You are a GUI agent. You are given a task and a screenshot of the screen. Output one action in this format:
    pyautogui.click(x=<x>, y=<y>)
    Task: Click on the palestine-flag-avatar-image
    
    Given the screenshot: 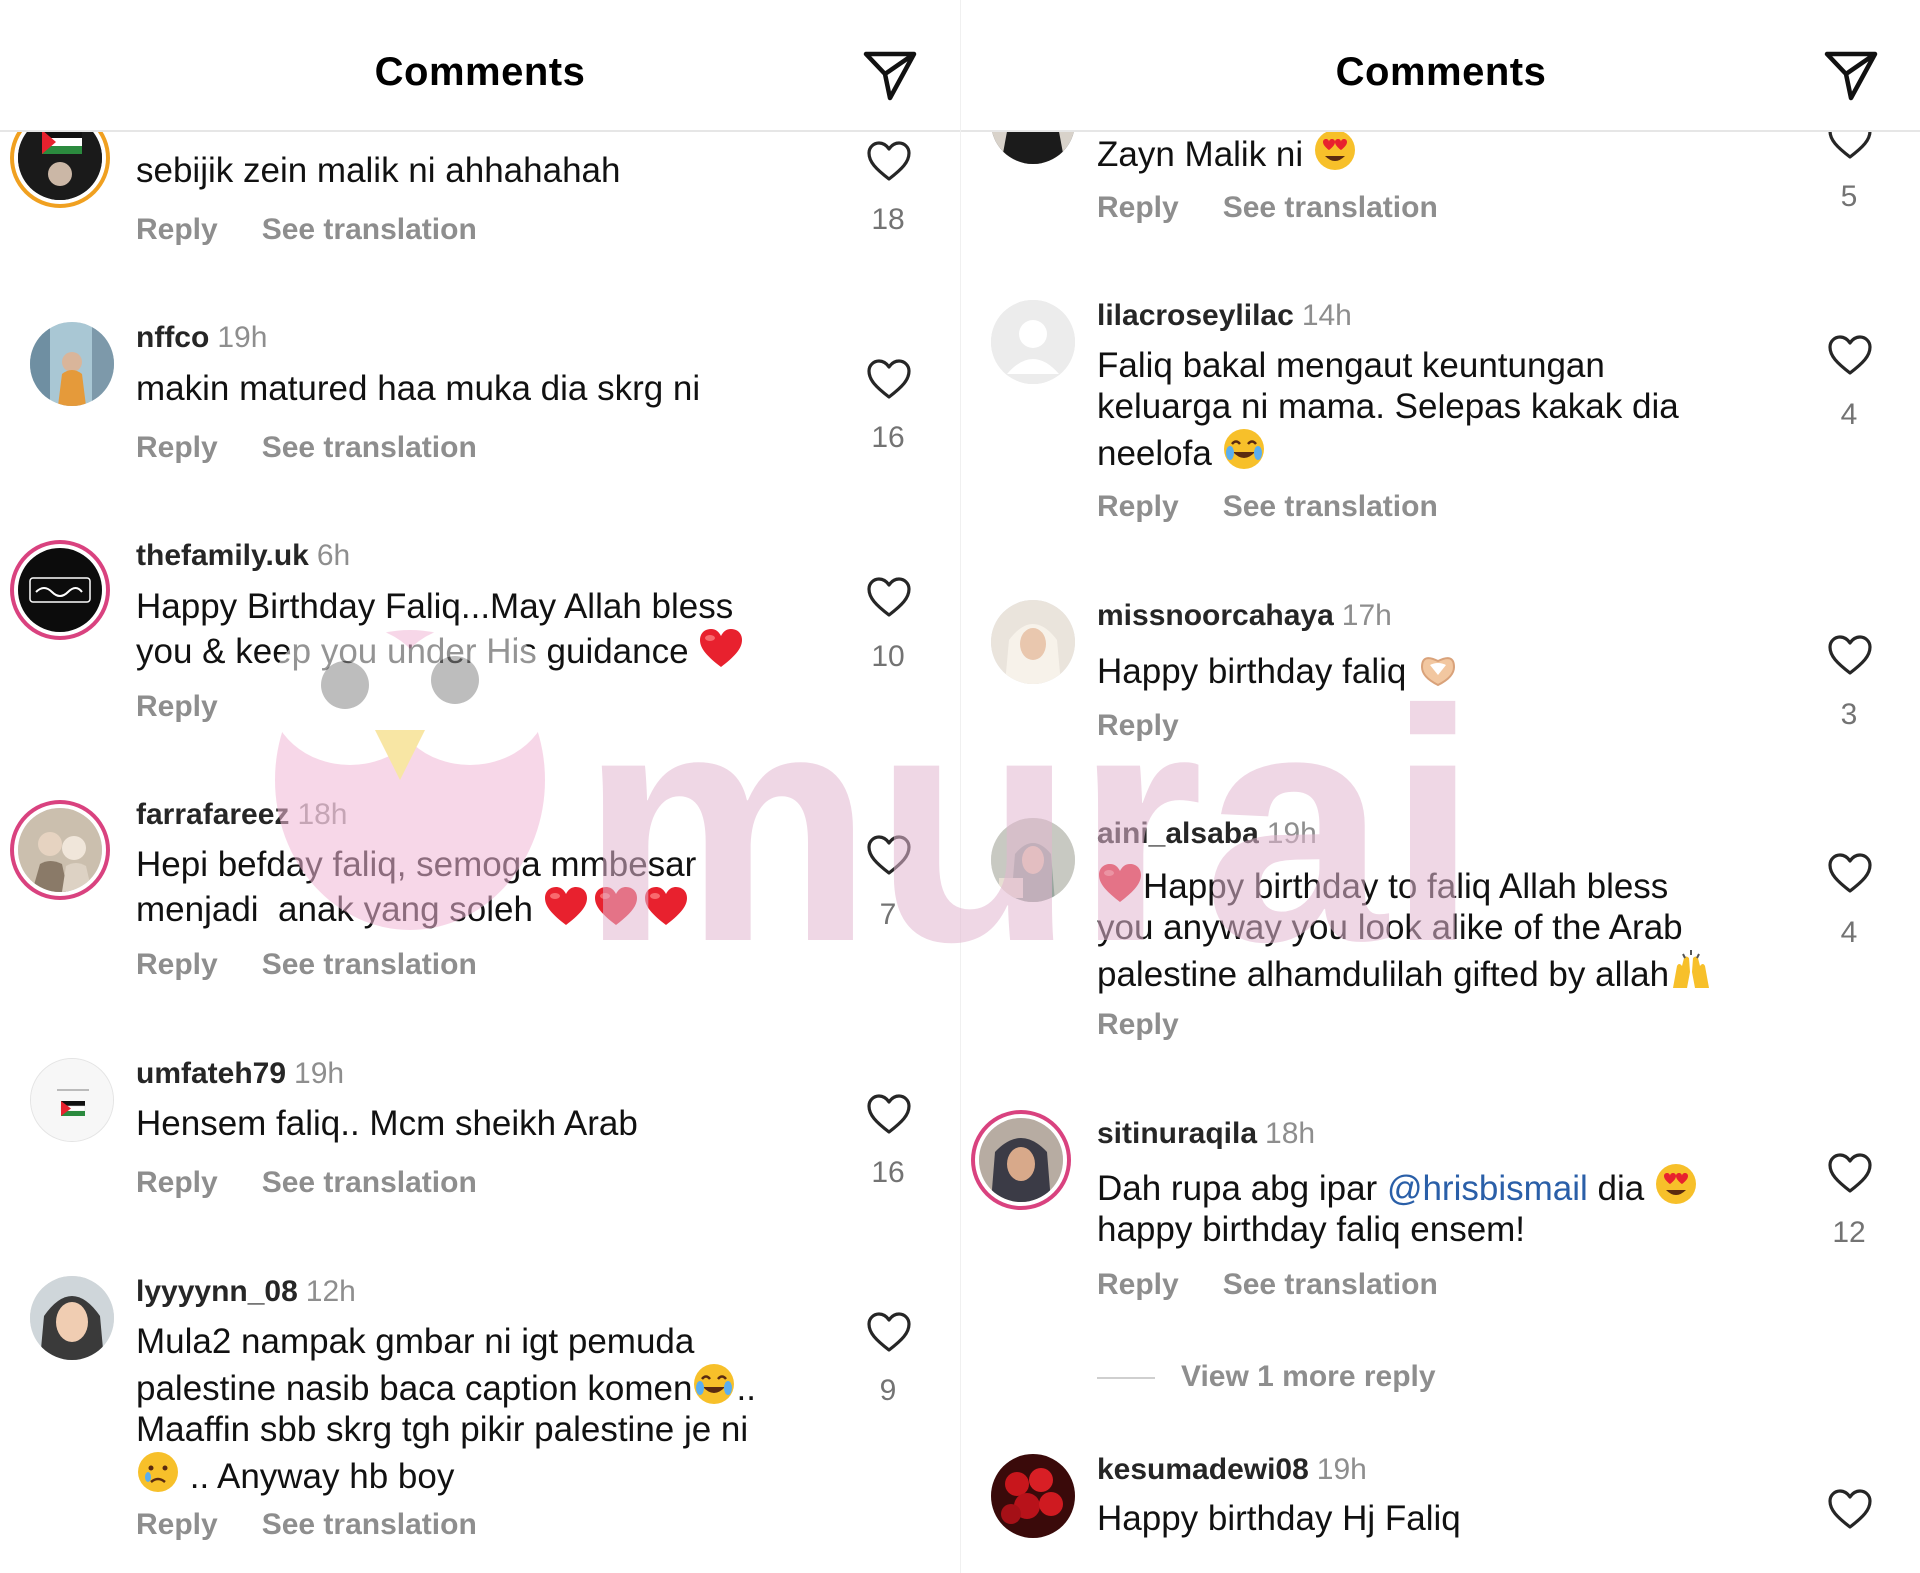 What is the action you would take?
    pyautogui.click(x=72, y=1100)
    